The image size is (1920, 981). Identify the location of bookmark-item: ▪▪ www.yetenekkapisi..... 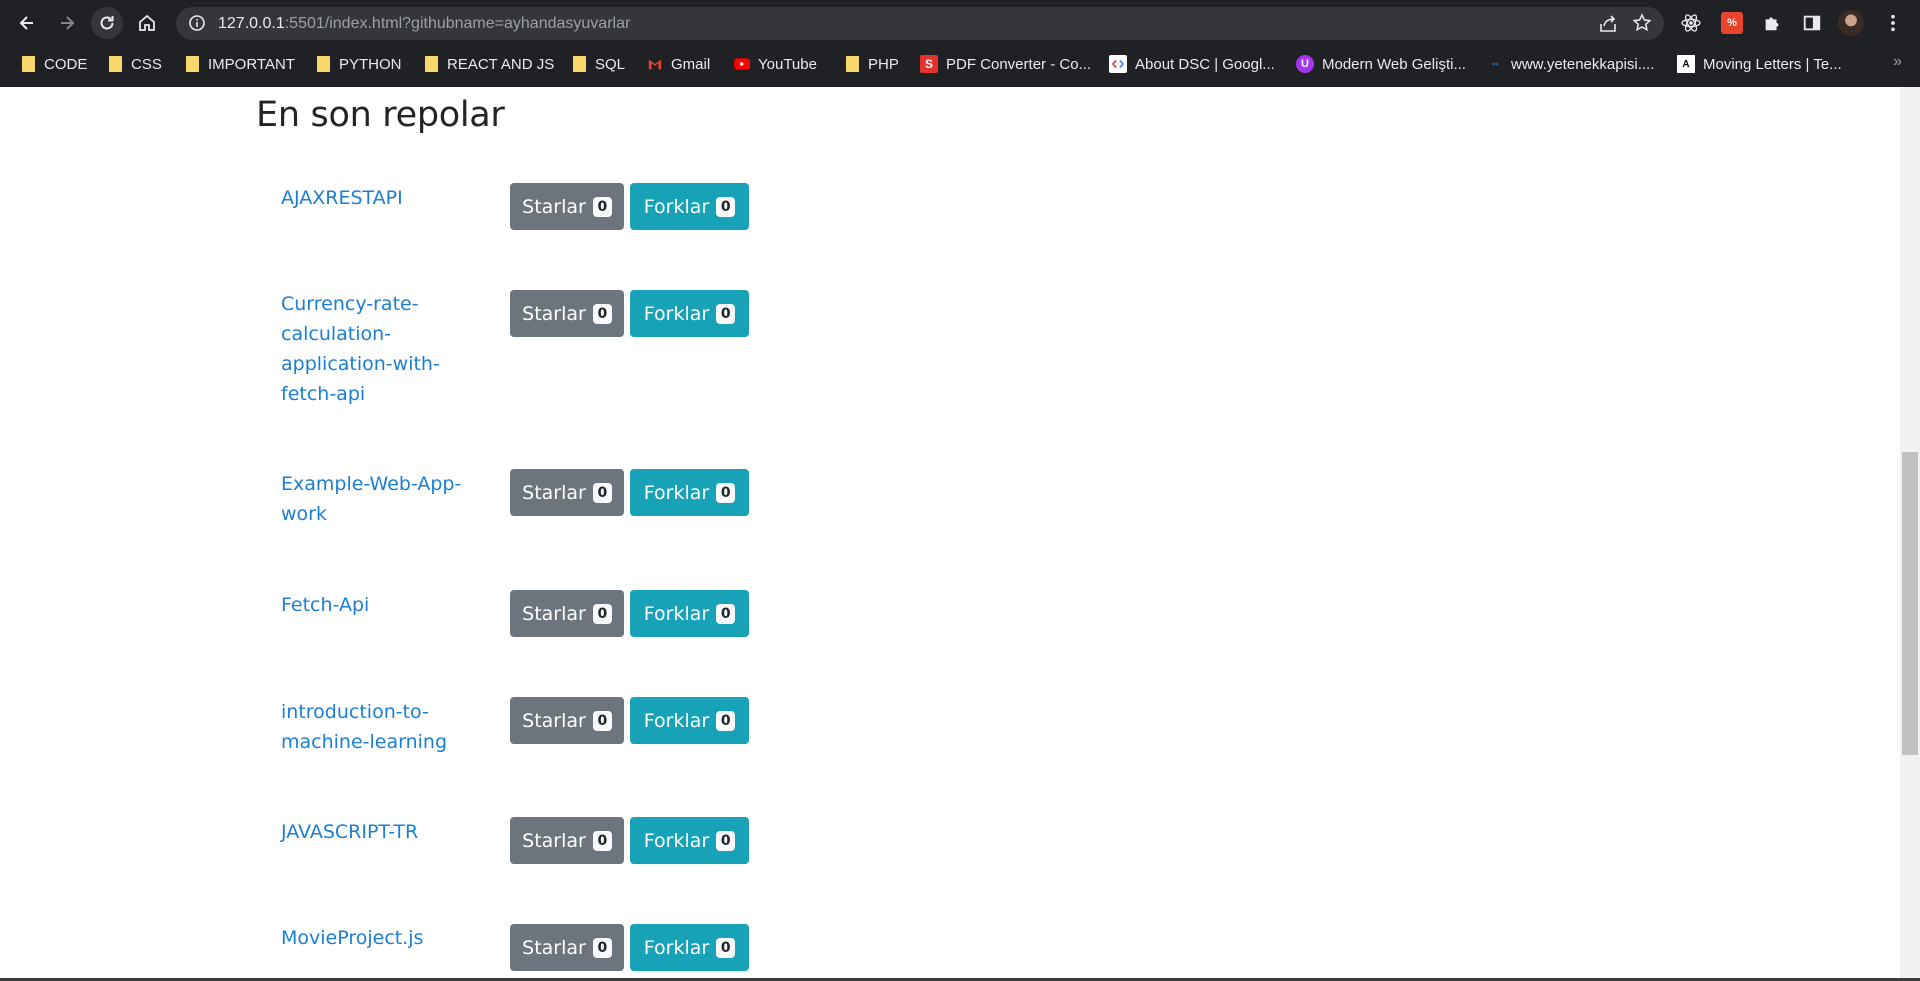
(1571, 64).